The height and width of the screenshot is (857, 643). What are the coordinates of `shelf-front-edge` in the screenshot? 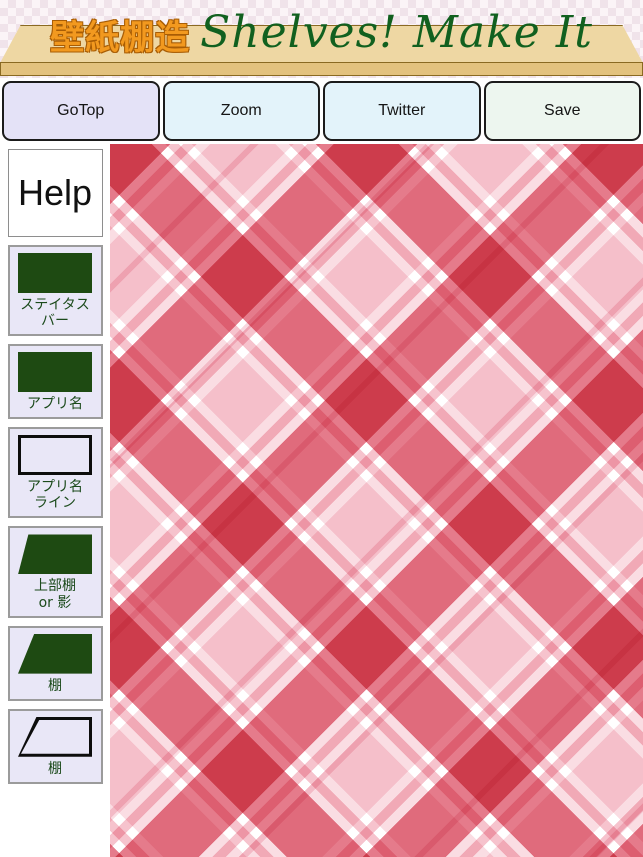 It's located at (321, 69).